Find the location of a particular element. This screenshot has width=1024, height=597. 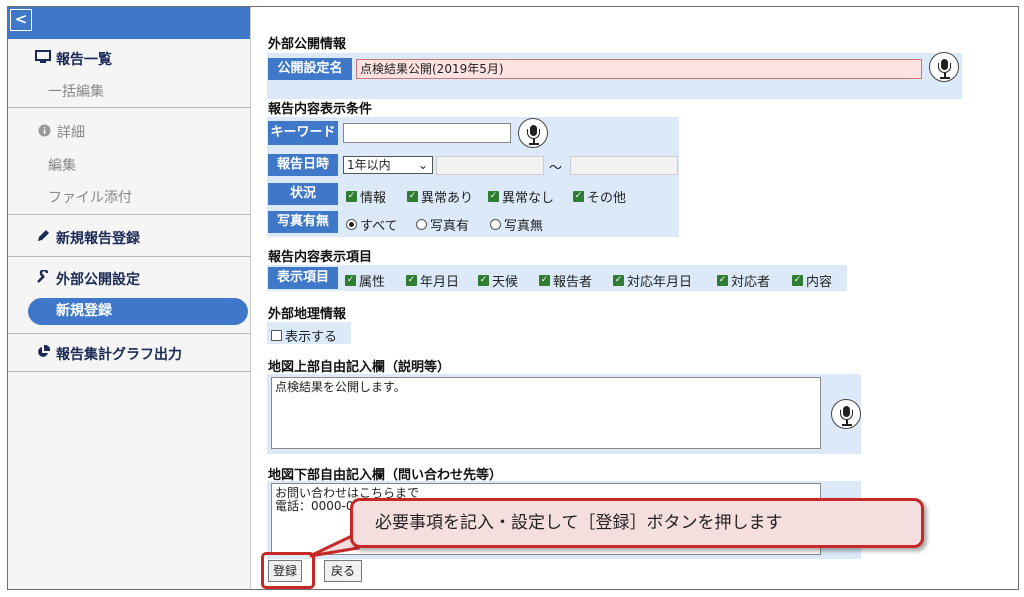

date-from-input is located at coordinates (490, 165).